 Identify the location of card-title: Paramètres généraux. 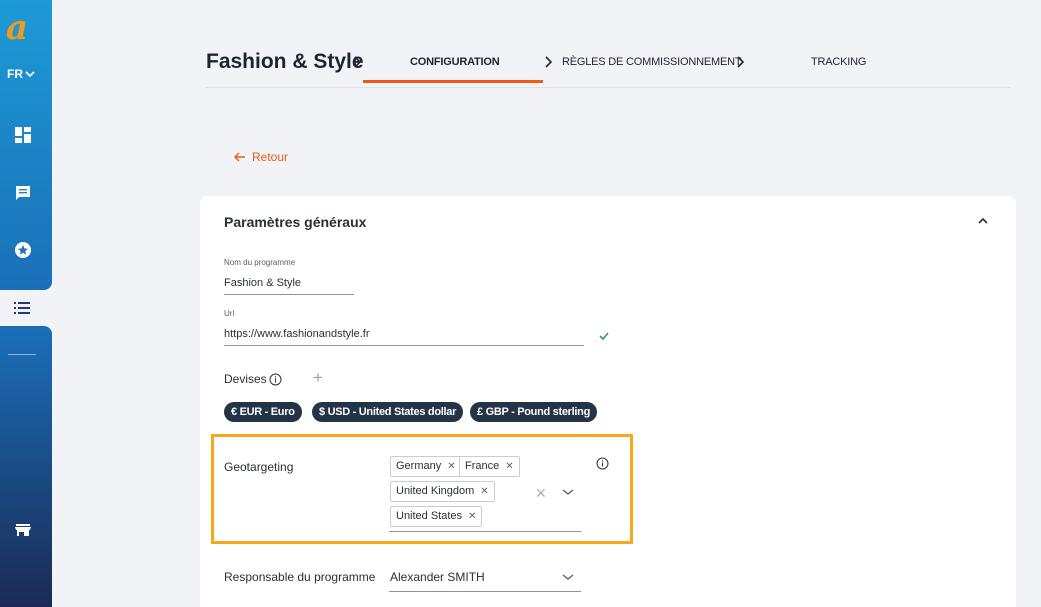
(295, 222).